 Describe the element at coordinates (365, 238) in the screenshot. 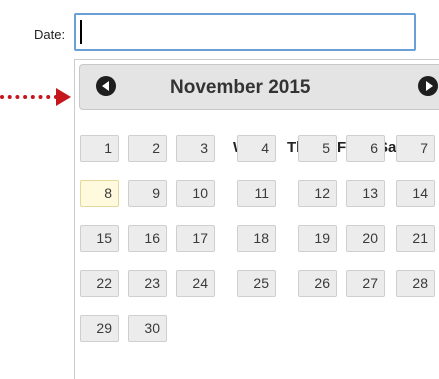

I see `day-cell-20: 20` at that location.